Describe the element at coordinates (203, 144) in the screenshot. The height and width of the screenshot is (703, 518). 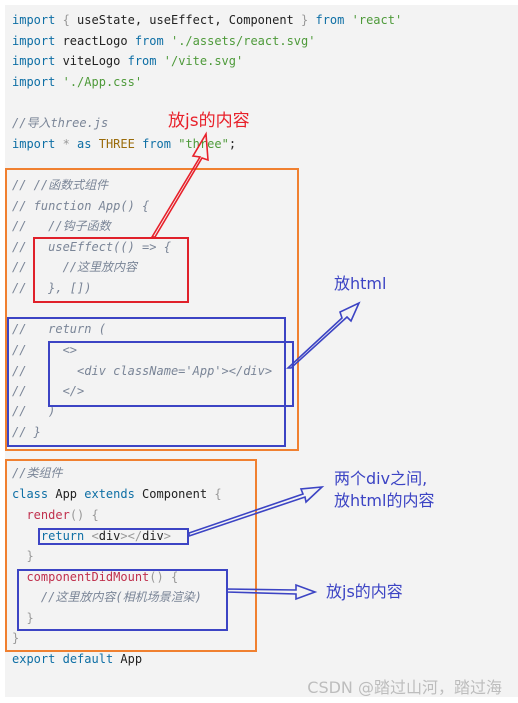
I see `code-token: "three"` at that location.